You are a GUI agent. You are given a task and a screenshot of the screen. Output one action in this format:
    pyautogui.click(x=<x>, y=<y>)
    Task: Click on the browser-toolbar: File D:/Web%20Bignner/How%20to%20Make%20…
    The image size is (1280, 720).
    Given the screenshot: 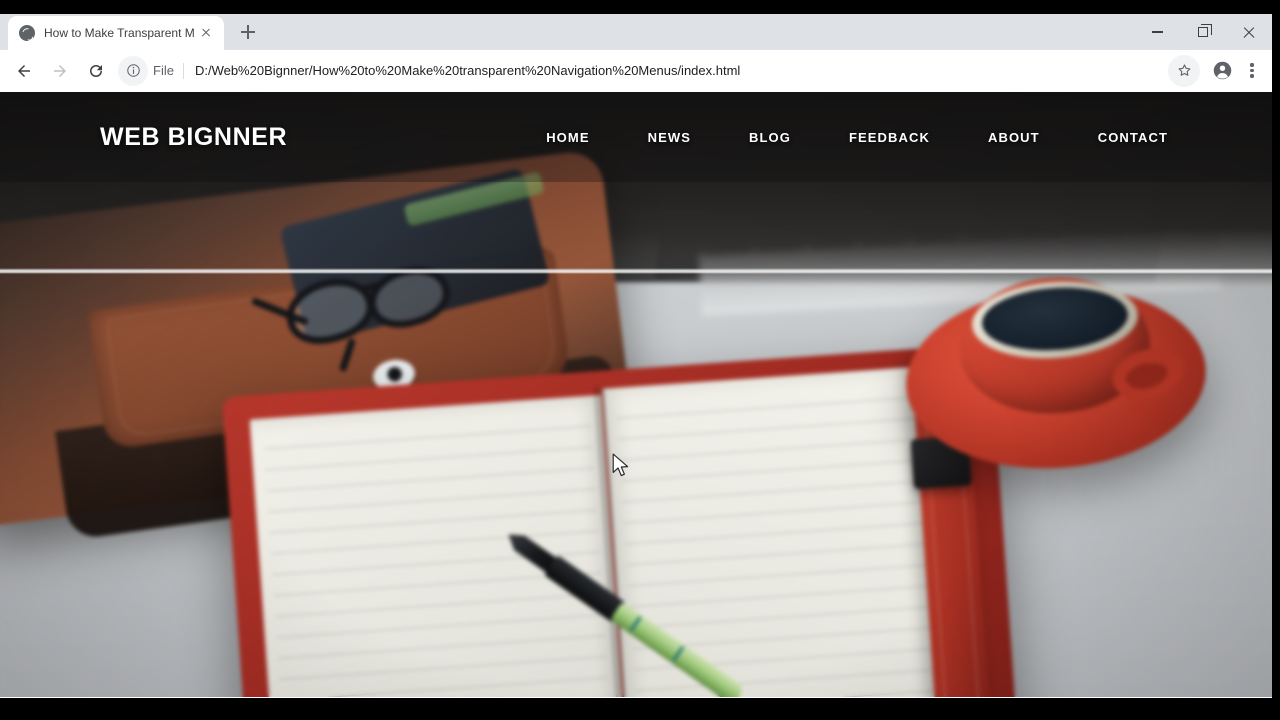 What is the action you would take?
    pyautogui.click(x=636, y=71)
    